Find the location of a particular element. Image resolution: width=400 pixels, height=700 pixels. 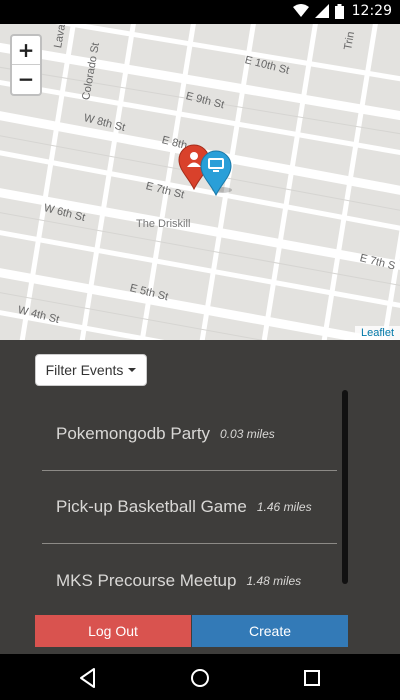

navigation-bar is located at coordinates (200, 677).